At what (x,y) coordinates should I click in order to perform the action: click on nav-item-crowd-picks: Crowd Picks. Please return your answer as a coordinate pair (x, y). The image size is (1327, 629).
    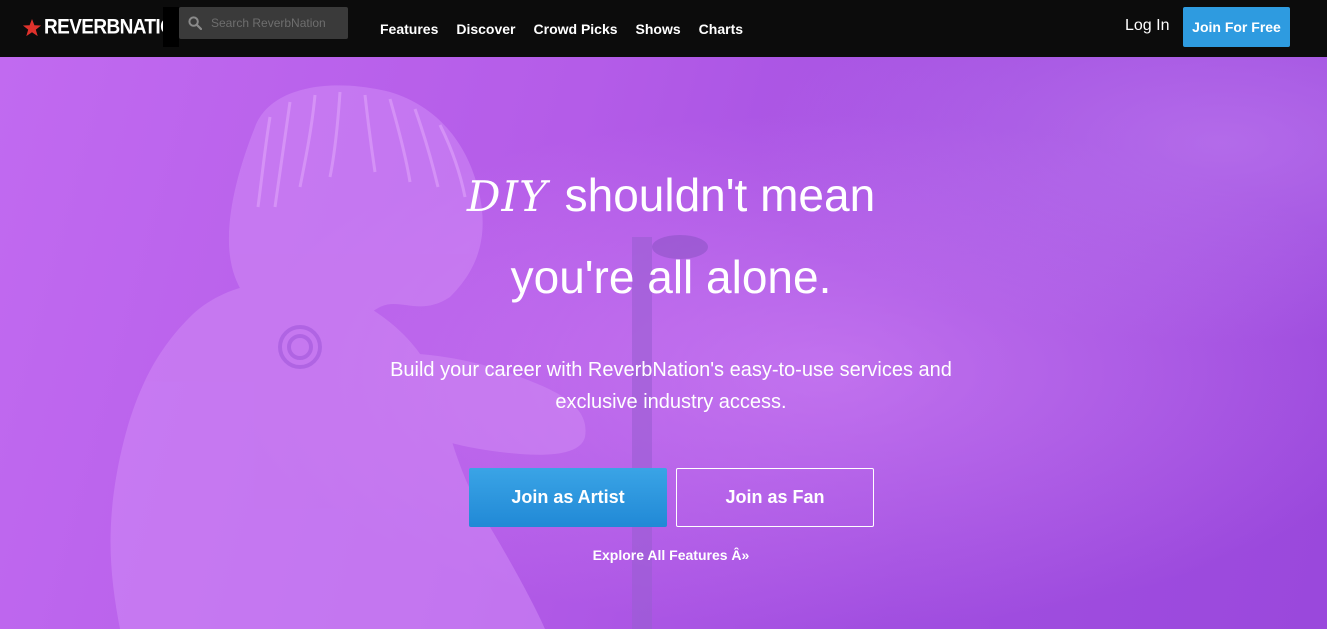
    Looking at the image, I should click on (576, 29).